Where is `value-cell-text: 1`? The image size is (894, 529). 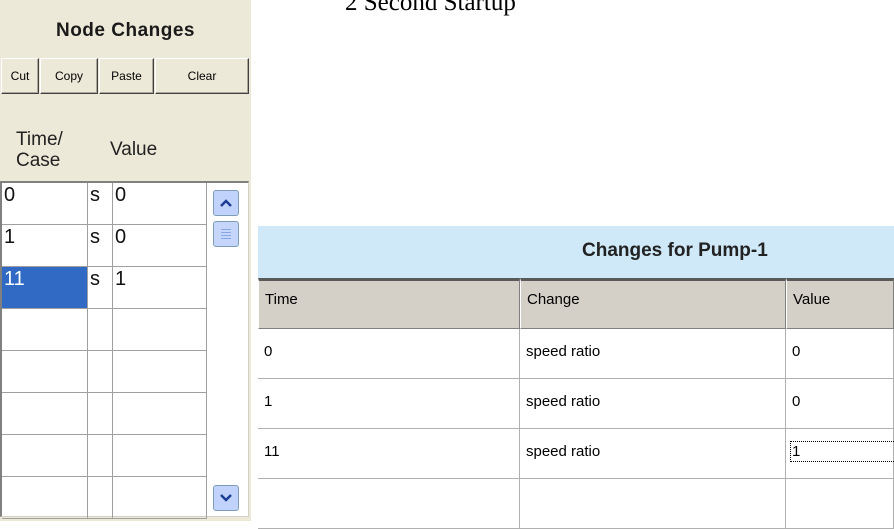
value-cell-text: 1 is located at coordinates (841, 451).